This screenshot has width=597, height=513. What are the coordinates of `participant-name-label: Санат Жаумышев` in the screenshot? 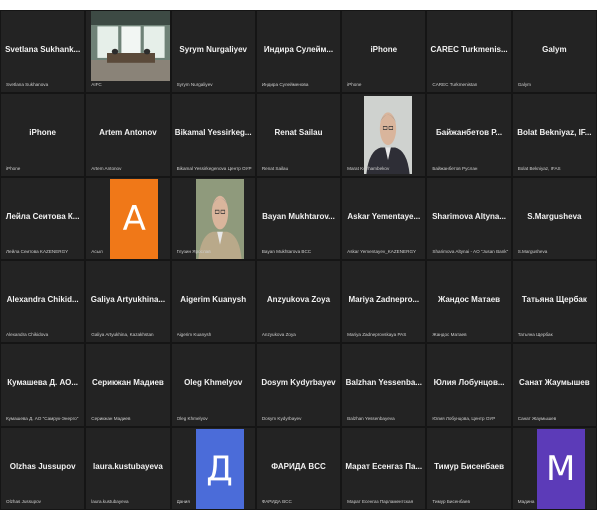 It's located at (537, 418).